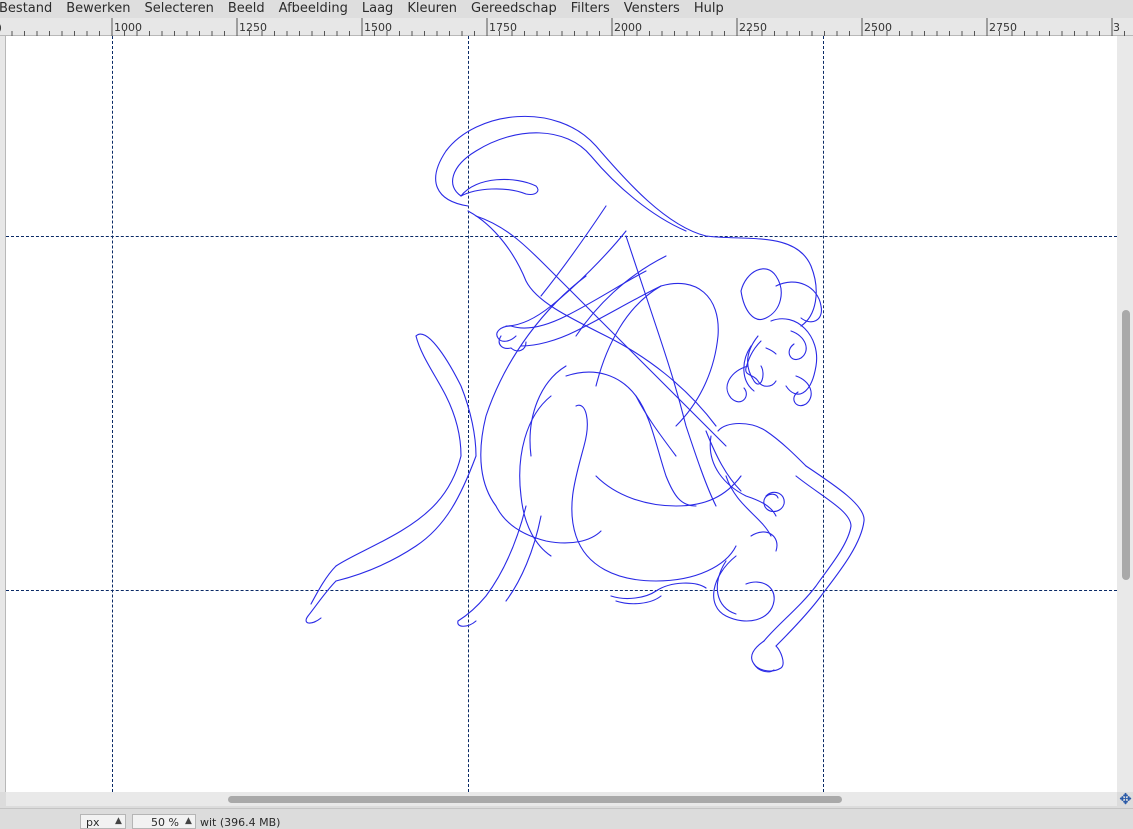  I want to click on horizontal-scrollbar-thumb, so click(535, 799).